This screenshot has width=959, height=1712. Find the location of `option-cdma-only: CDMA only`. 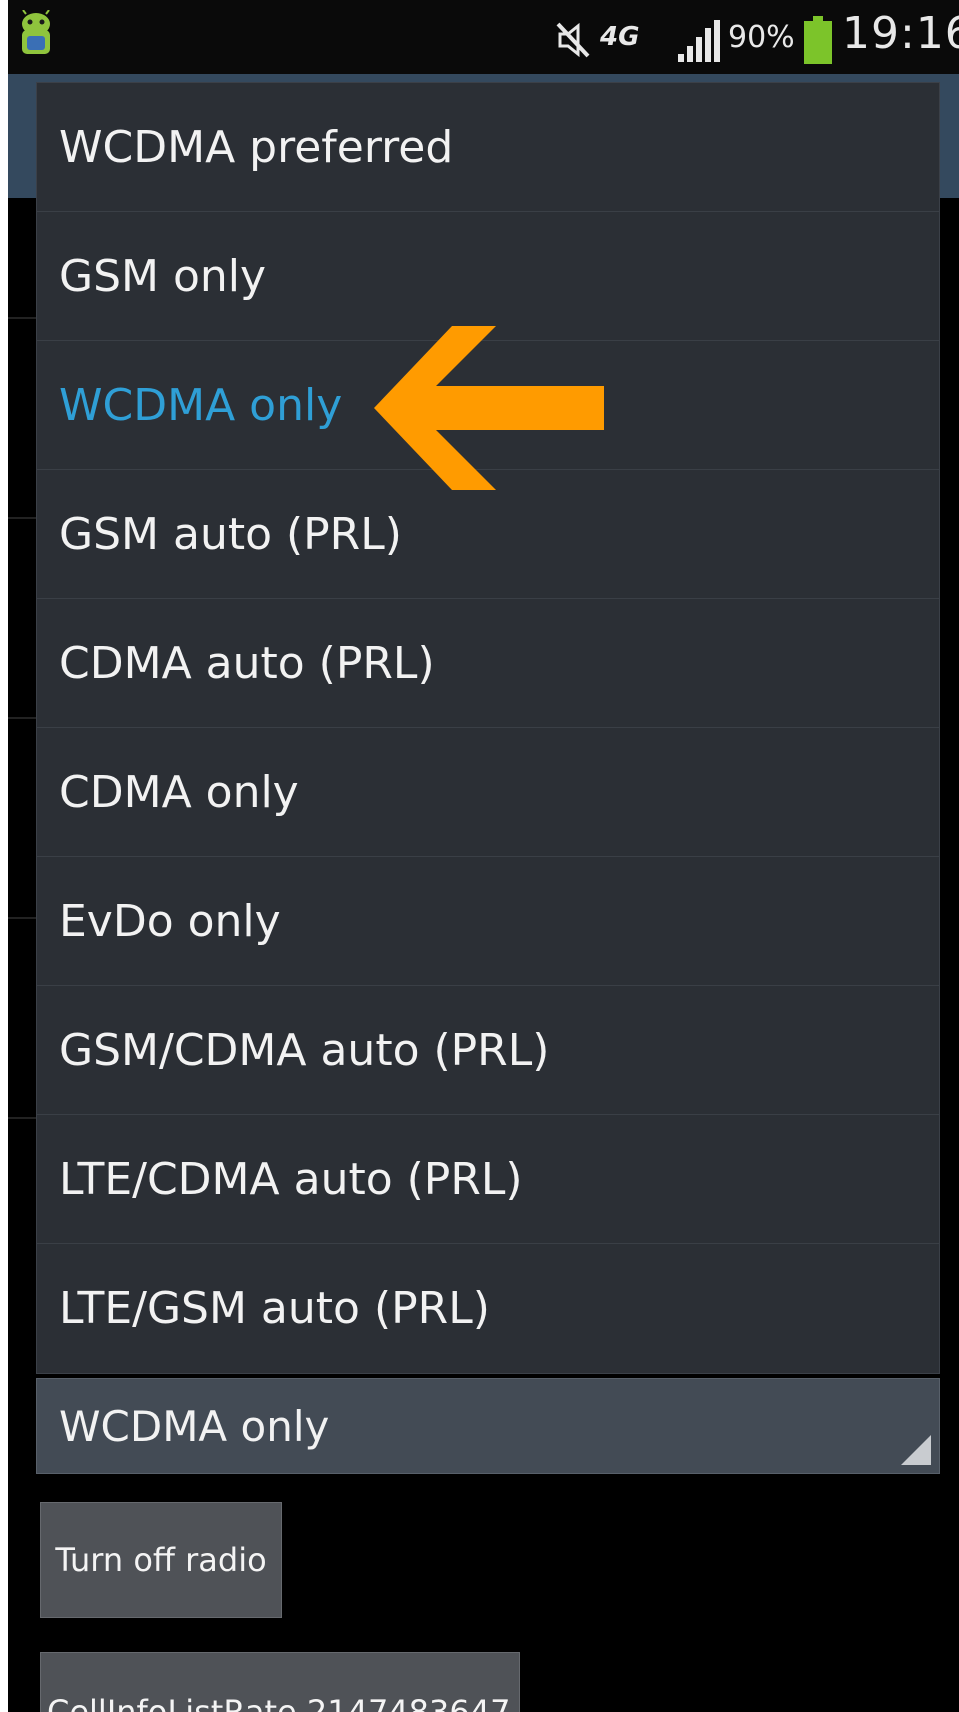

option-cdma-only: CDMA only is located at coordinates (488, 792).